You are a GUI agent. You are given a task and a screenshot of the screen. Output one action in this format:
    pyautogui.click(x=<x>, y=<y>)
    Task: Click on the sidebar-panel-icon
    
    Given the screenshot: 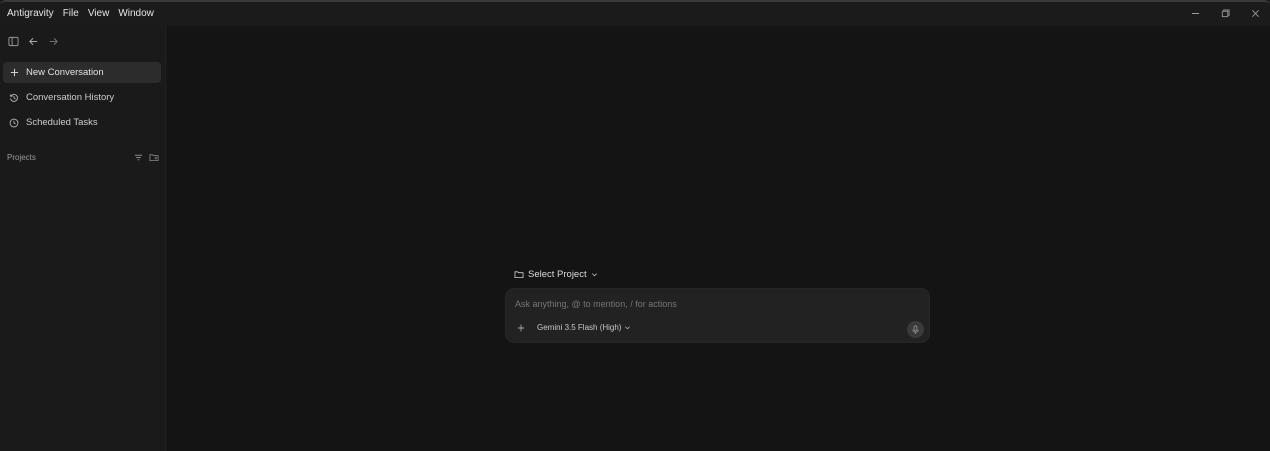 What is the action you would take?
    pyautogui.click(x=13, y=41)
    